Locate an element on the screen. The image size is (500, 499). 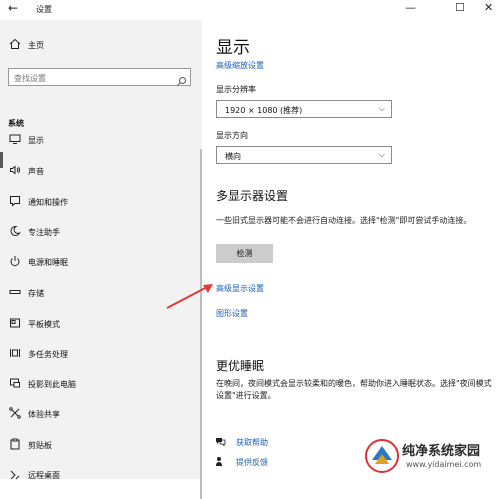
get-help-link: 获取帮助 is located at coordinates (252, 442).